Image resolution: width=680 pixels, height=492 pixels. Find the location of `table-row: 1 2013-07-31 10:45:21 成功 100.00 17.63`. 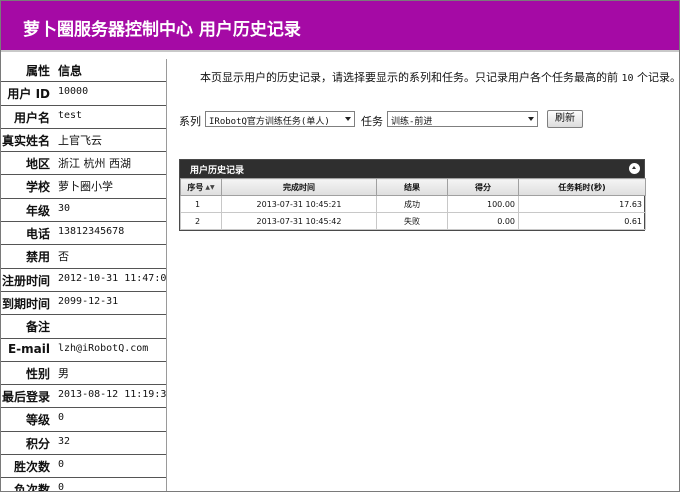

table-row: 1 2013-07-31 10:45:21 成功 100.00 17.63 is located at coordinates (413, 204).